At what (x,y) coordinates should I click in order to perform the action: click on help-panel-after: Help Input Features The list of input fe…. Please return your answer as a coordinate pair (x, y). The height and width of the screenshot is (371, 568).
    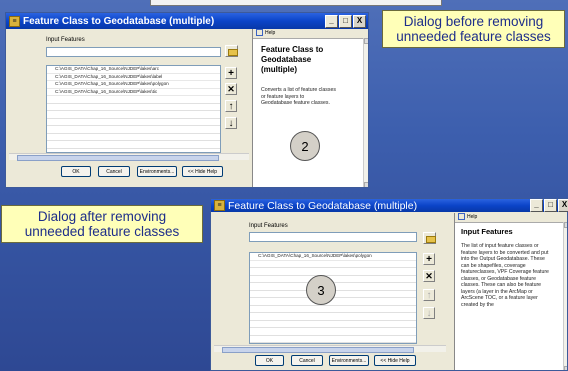
    Looking at the image, I should click on (510, 291).